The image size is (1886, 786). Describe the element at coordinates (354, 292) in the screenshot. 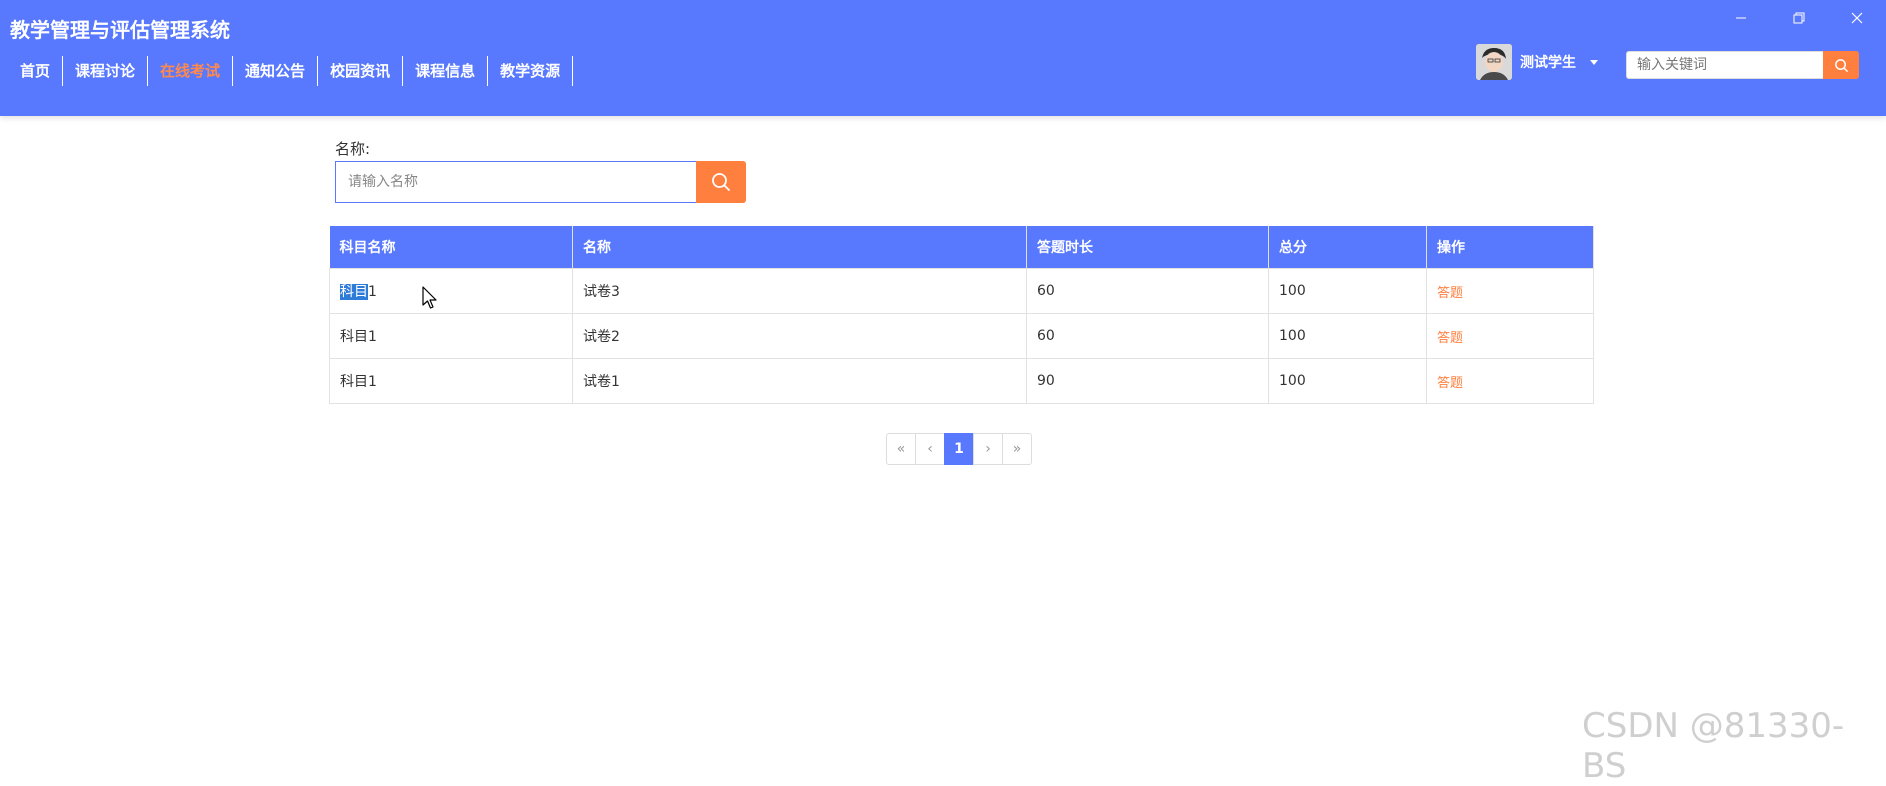

I see `selected-text: 科目` at that location.